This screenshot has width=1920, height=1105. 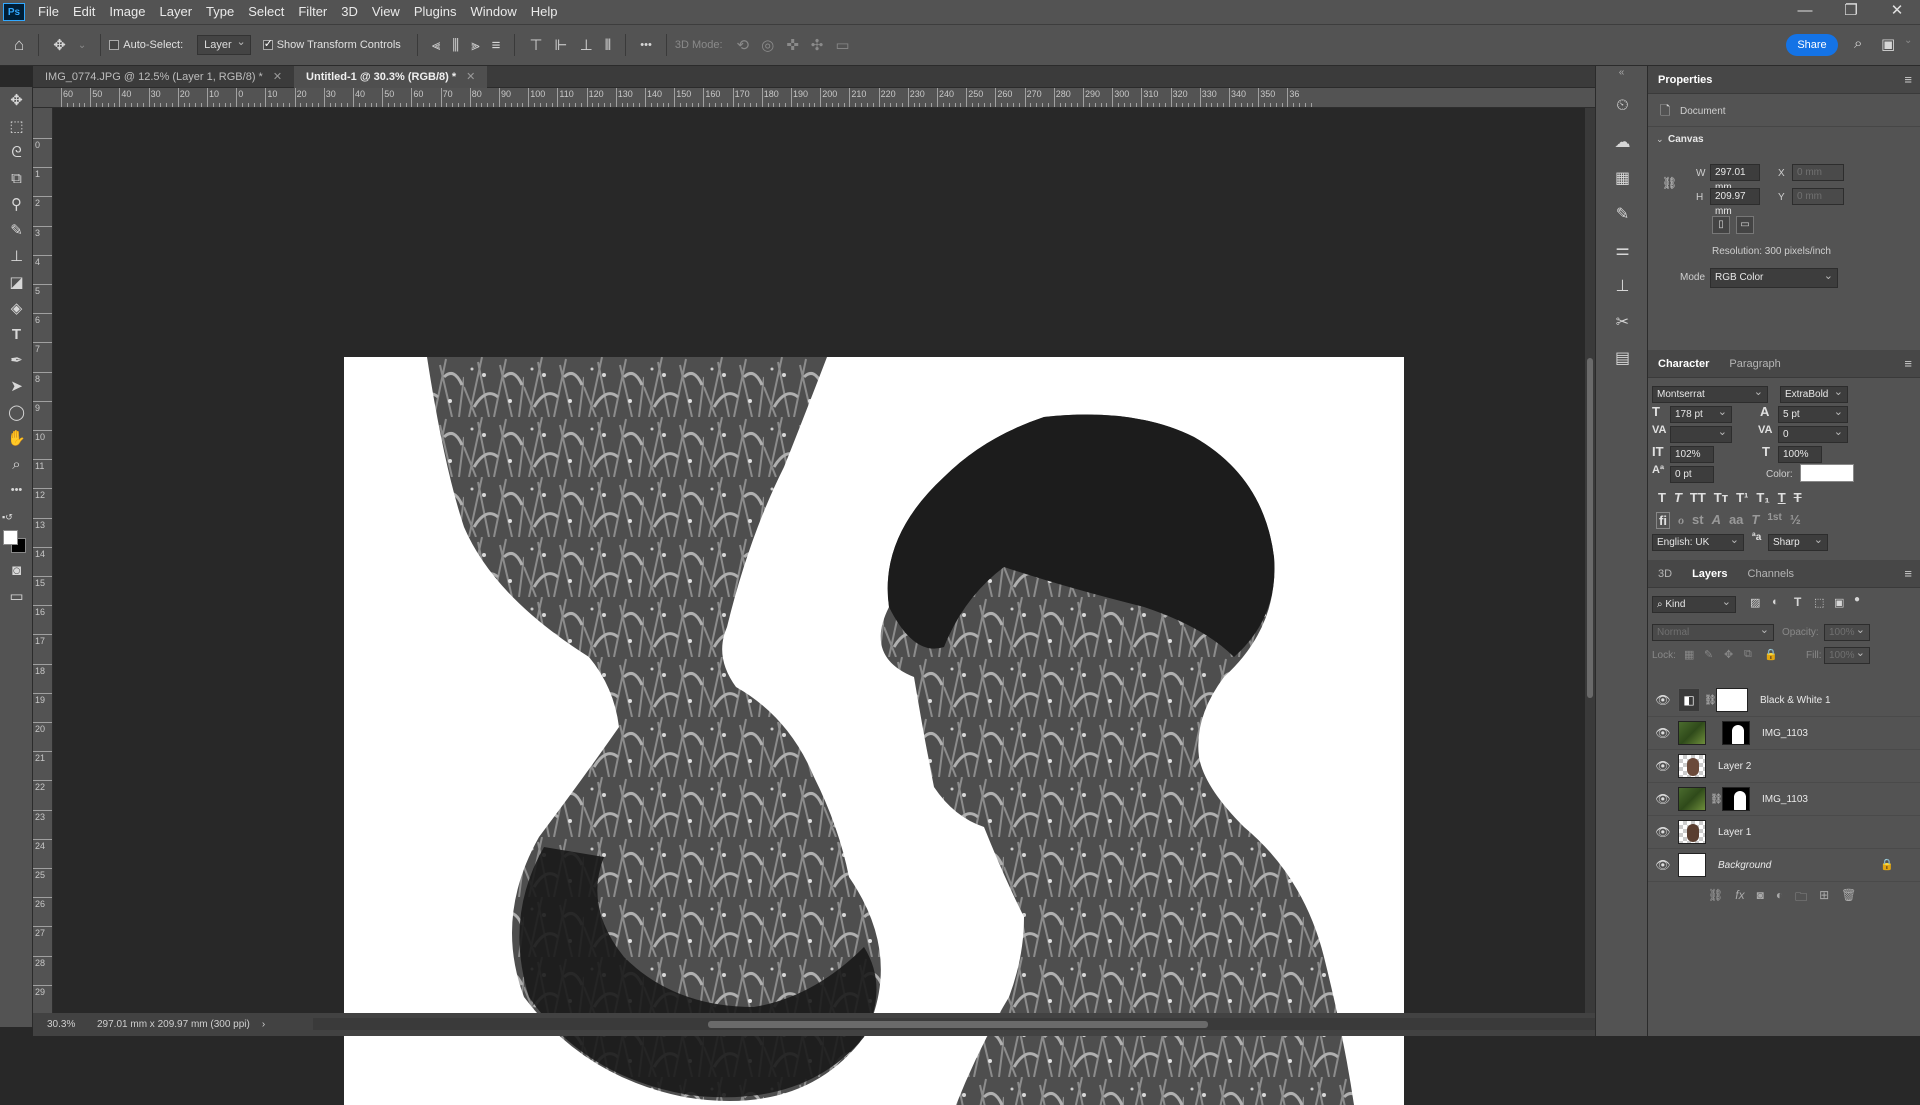 What do you see at coordinates (1622, 358) in the screenshot?
I see `libraries-panel-icon: ▤` at bounding box center [1622, 358].